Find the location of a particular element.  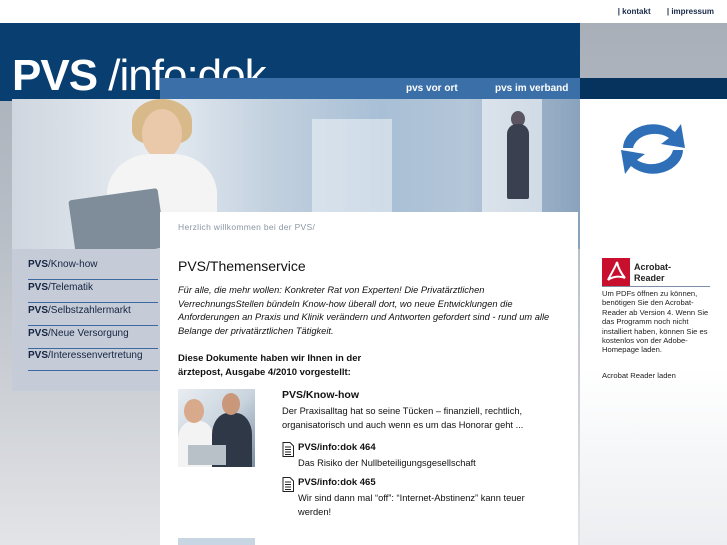

link-impressum: impressum is located at coordinates (690, 11).